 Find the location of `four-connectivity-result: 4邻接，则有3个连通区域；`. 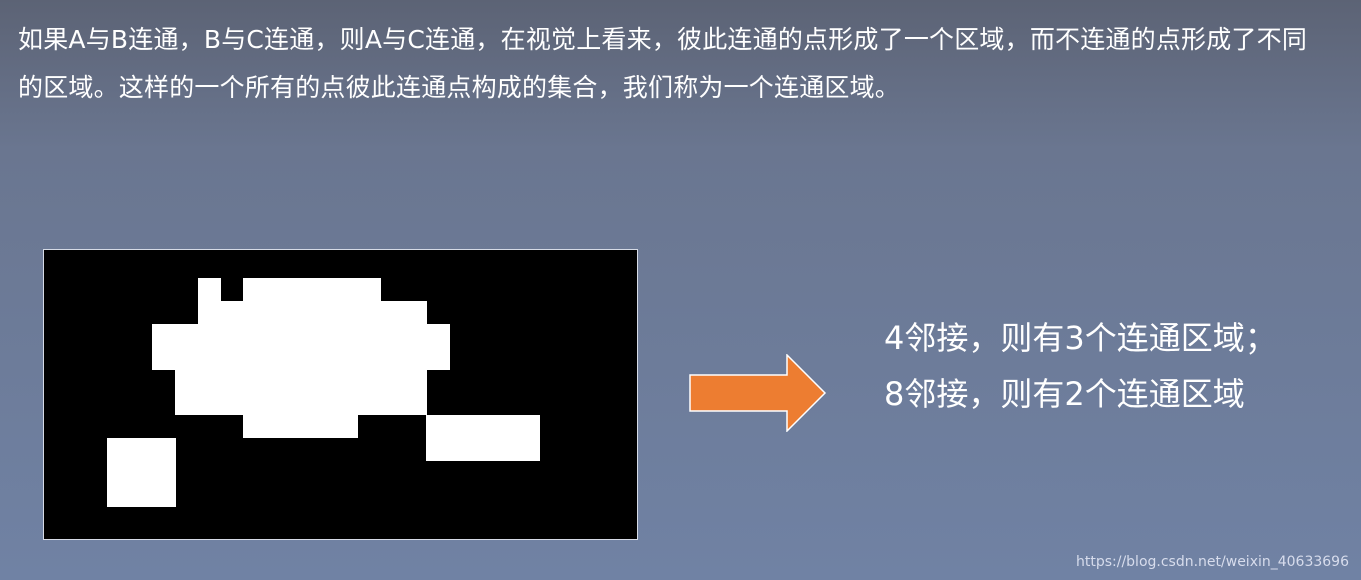

four-connectivity-result: 4邻接，则有3个连通区域； is located at coordinates (1080, 338).